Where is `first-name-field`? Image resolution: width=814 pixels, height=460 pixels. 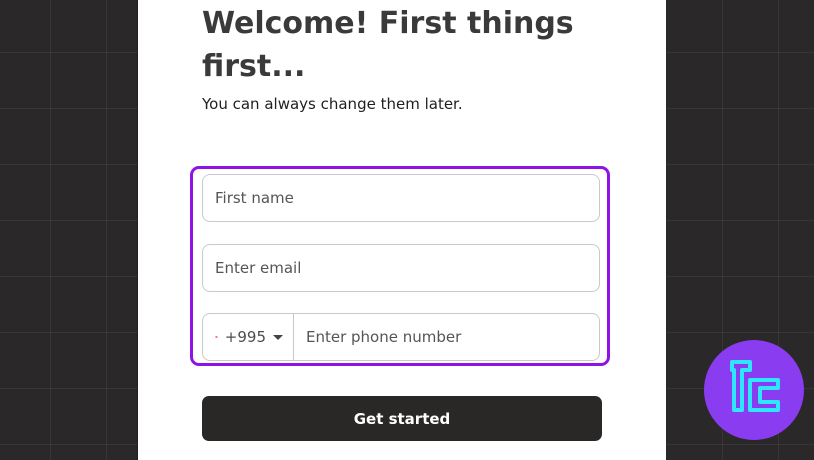
first-name-field is located at coordinates (401, 198).